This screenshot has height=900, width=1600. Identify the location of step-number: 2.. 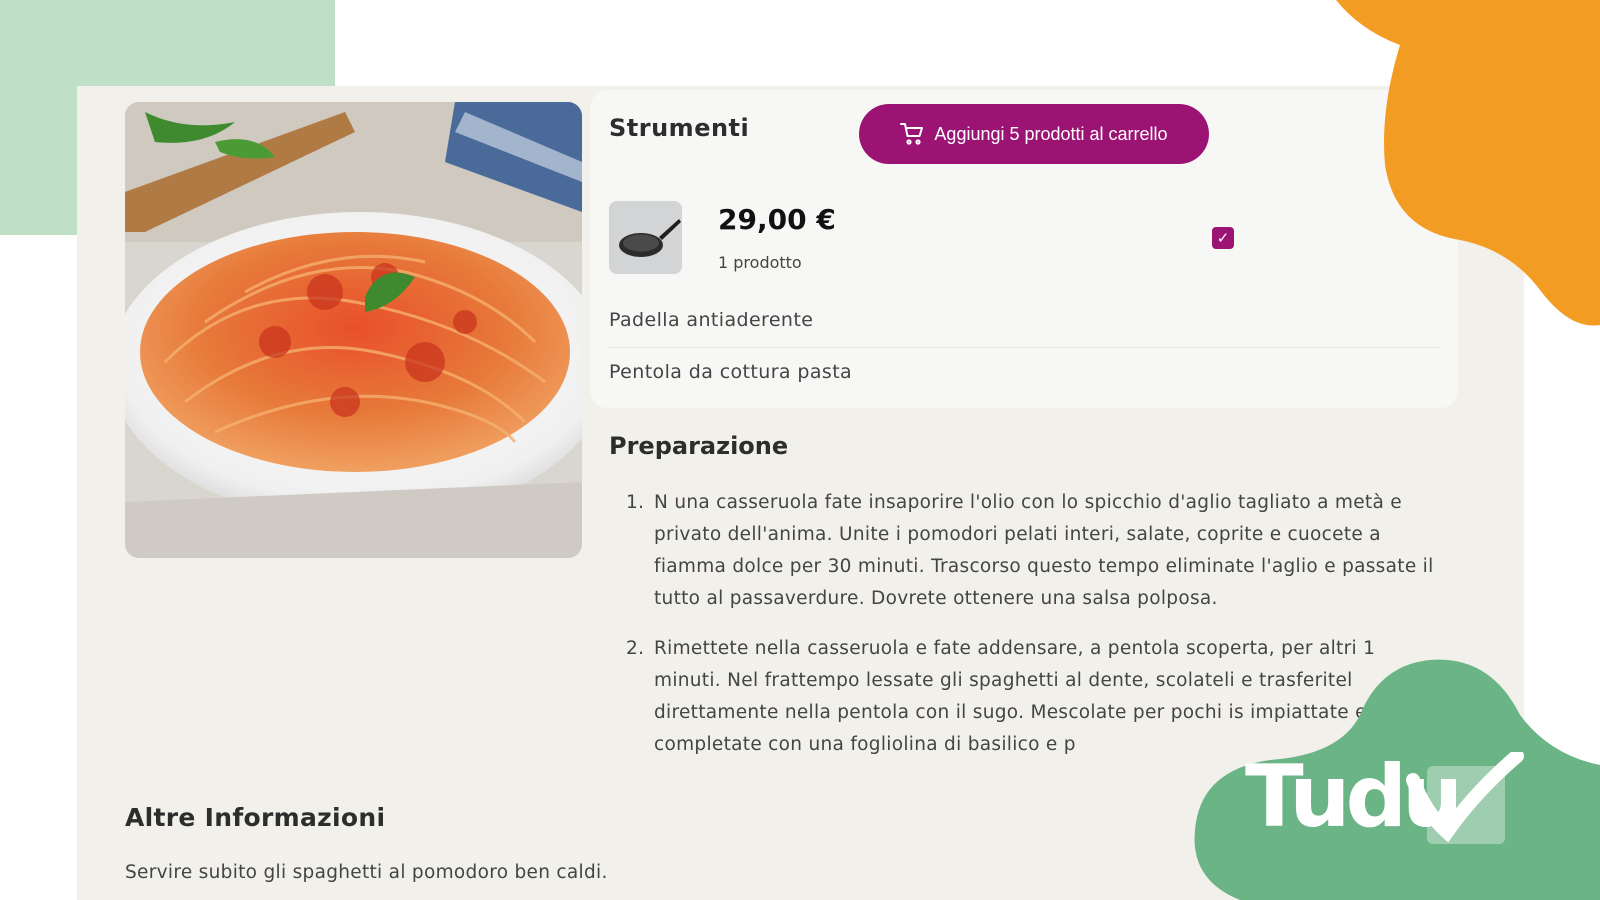
(635, 648).